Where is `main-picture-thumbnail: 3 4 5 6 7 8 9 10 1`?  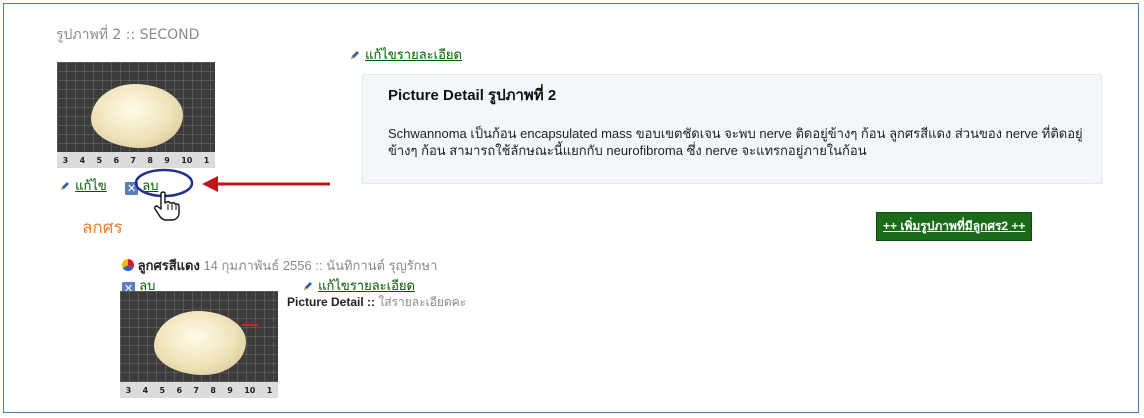
main-picture-thumbnail: 3 4 5 6 7 8 9 10 1 is located at coordinates (136, 115).